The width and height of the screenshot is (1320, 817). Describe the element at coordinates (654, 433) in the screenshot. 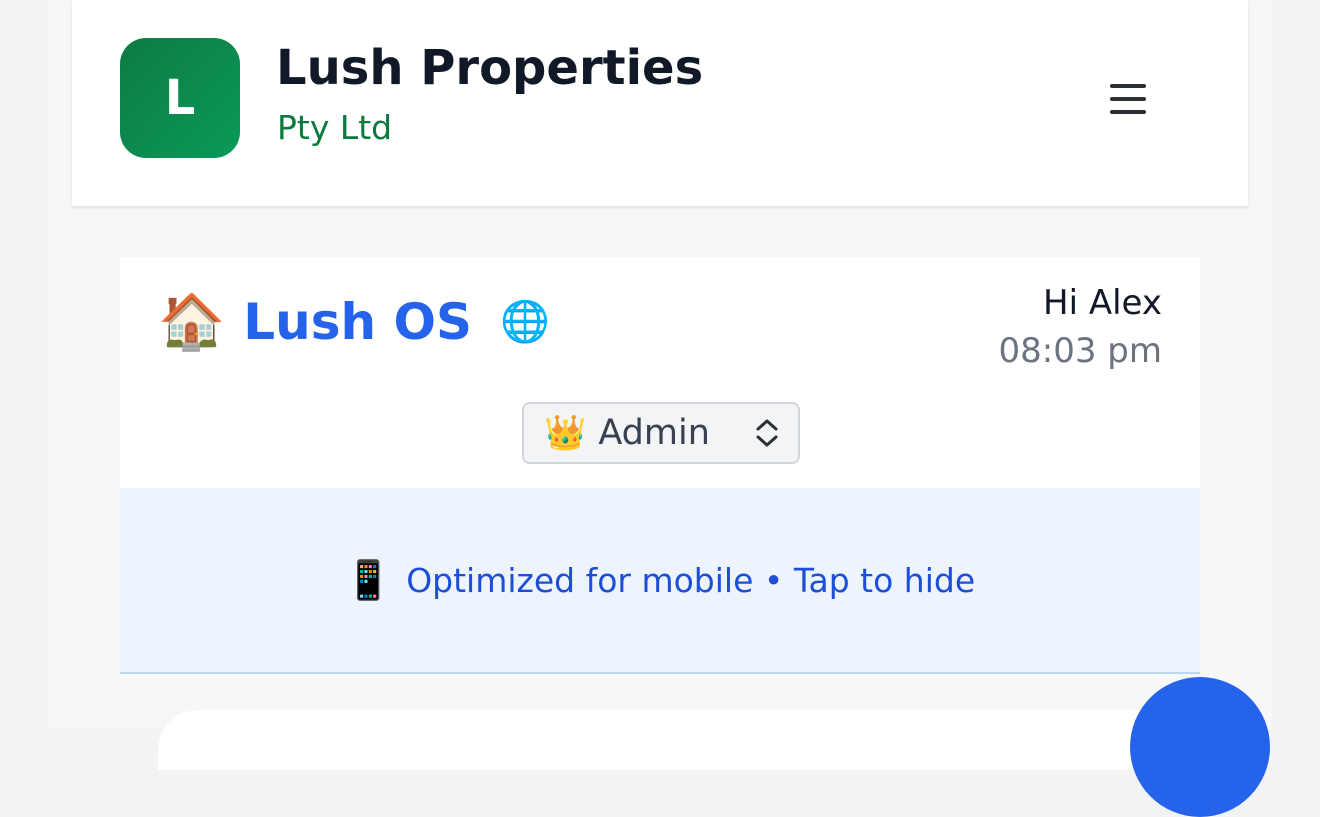

I see `role-select-value: Admin` at that location.